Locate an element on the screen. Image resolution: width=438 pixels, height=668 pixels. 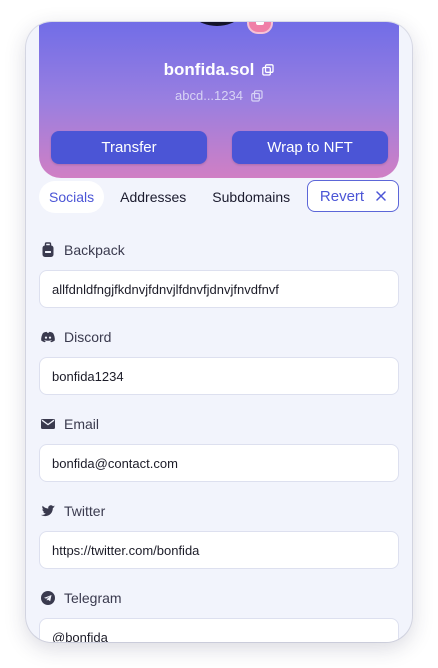
revert-button: Revert is located at coordinates (353, 196).